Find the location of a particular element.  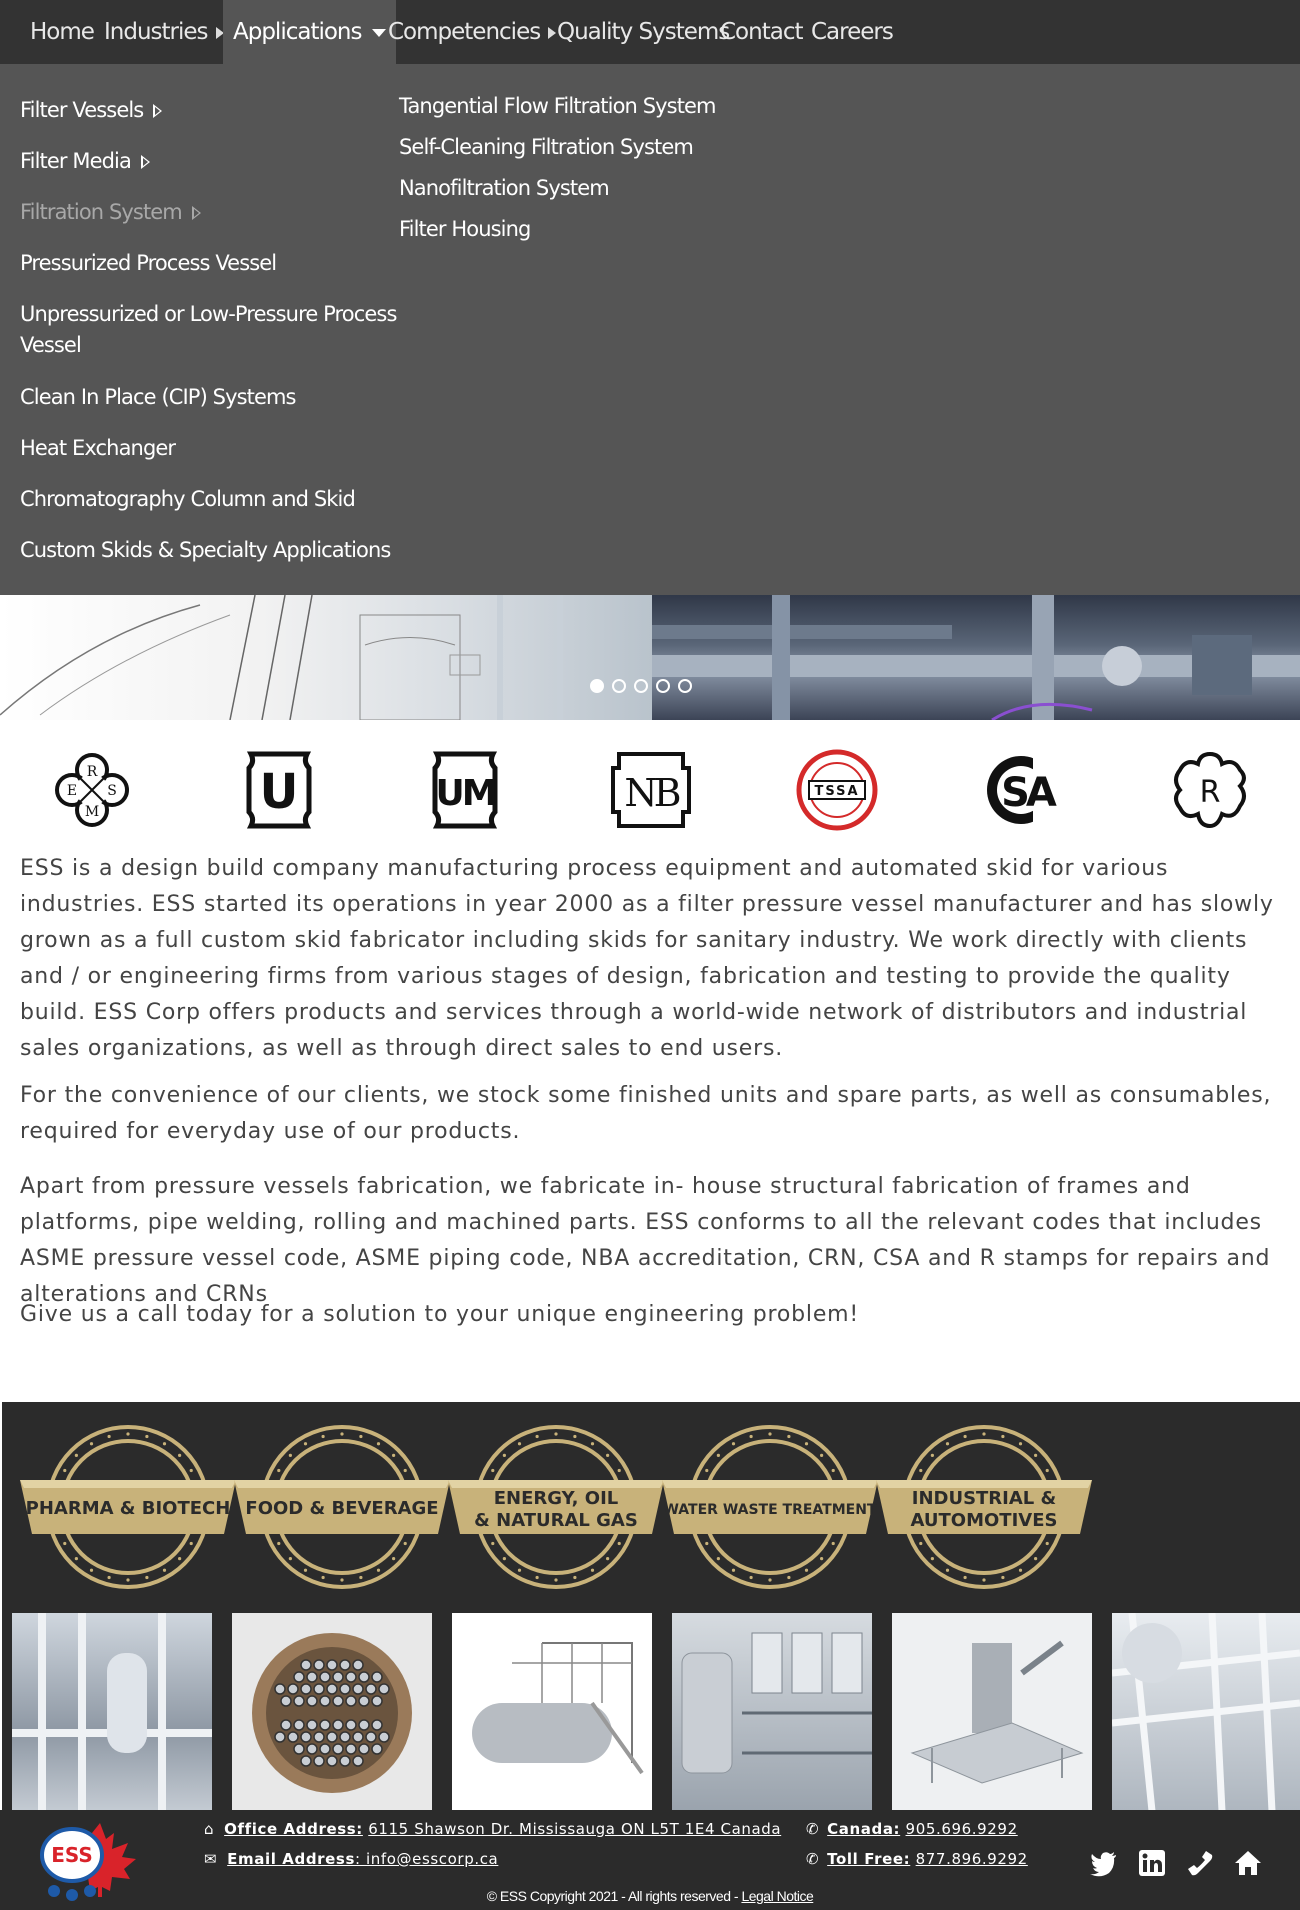

industry-photo-structure-render is located at coordinates (992, 1712).